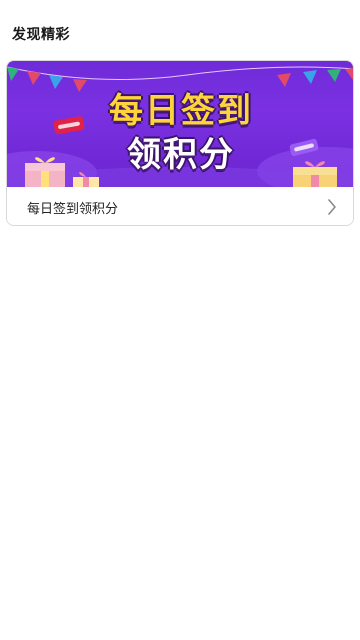 Image resolution: width=360 pixels, height=640 pixels. Describe the element at coordinates (180, 206) in the screenshot. I see `daily-checkin-row: 每日签到领积分` at that location.